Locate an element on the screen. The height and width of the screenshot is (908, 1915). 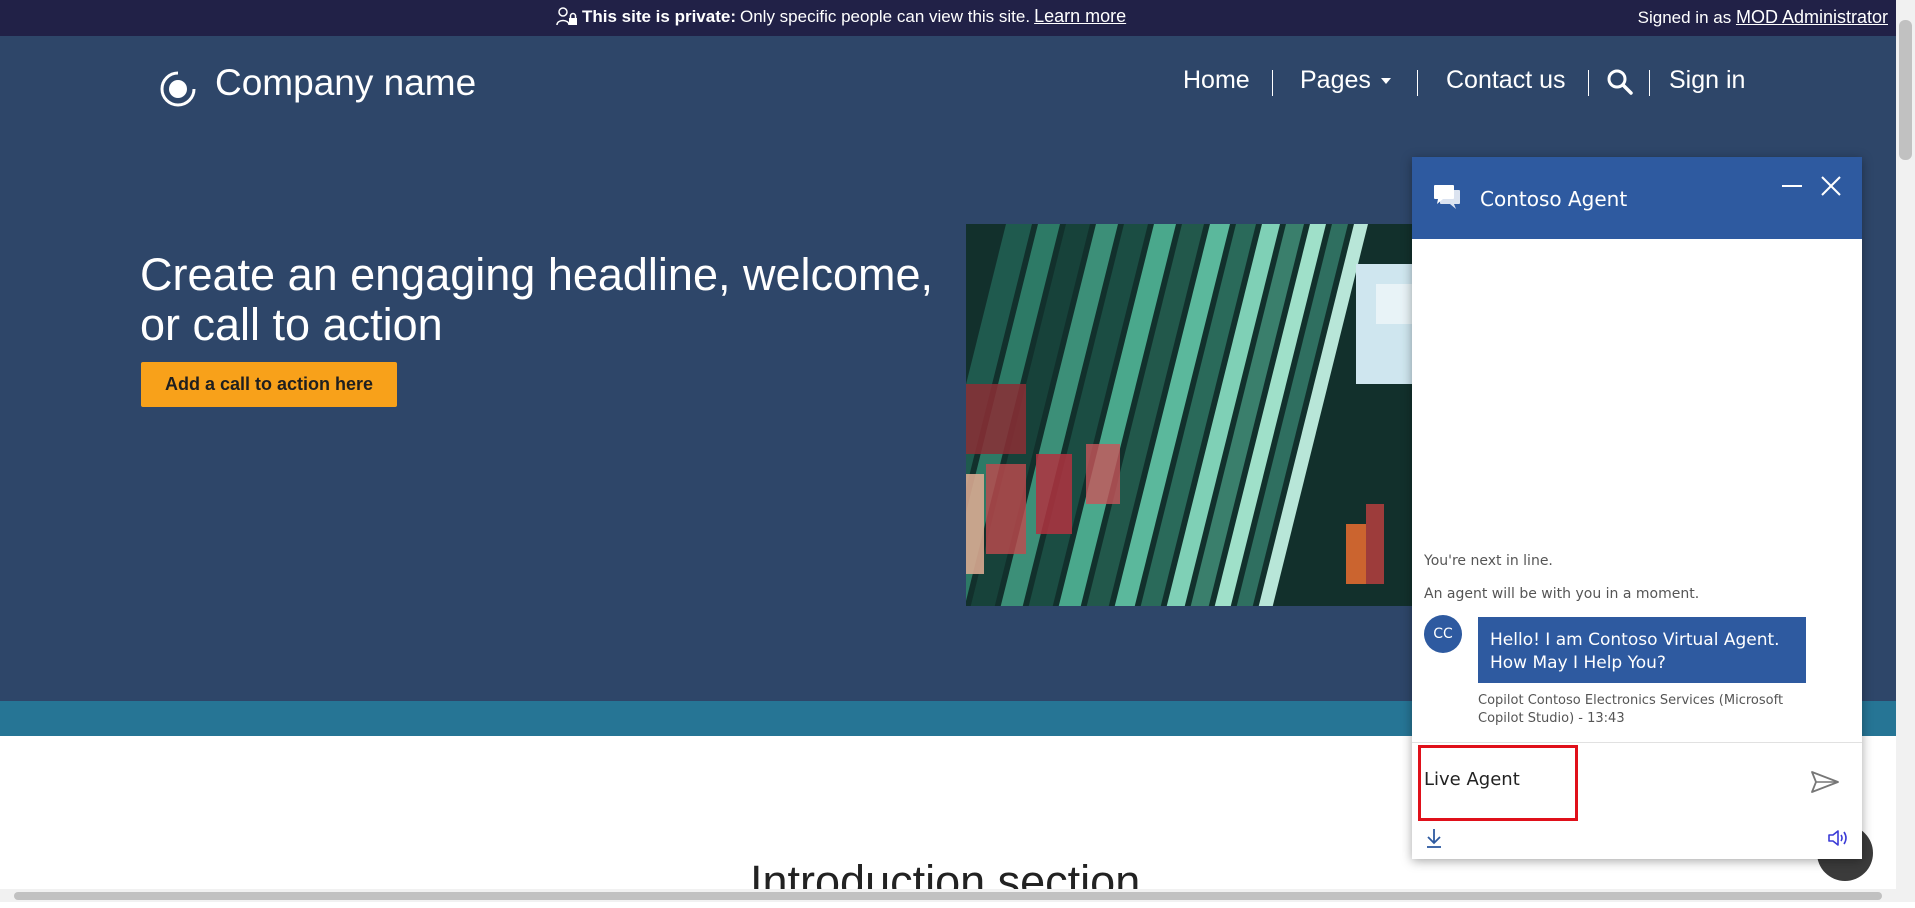
minimize-icon is located at coordinates (1792, 186).